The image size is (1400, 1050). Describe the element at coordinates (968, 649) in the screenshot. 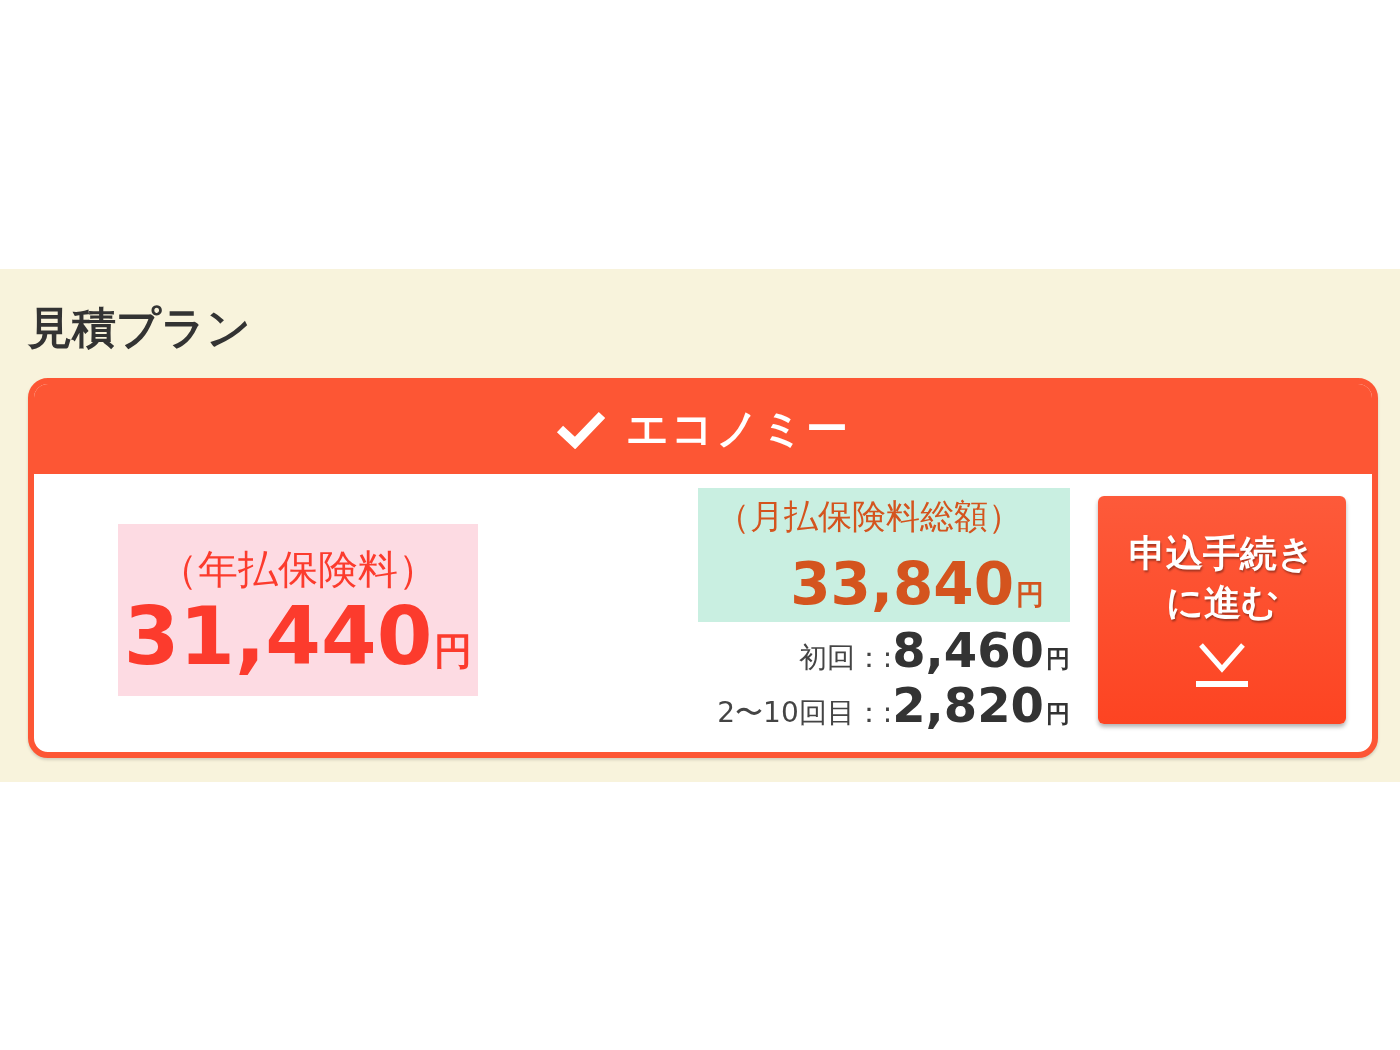

I see `installment-amount: 8,460` at that location.